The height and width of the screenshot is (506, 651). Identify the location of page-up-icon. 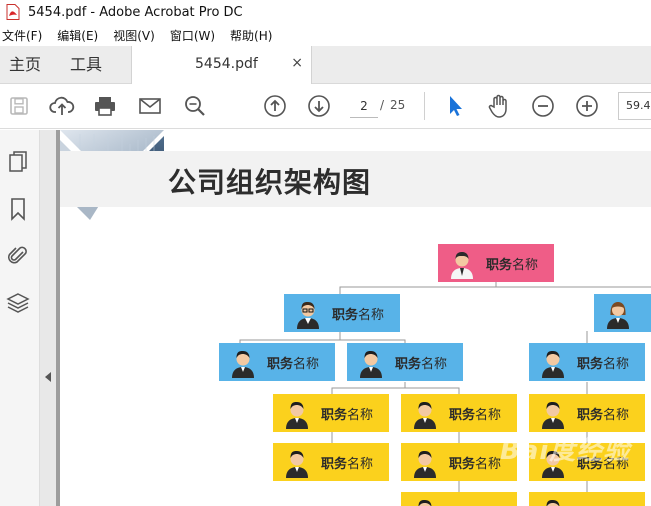
(275, 106).